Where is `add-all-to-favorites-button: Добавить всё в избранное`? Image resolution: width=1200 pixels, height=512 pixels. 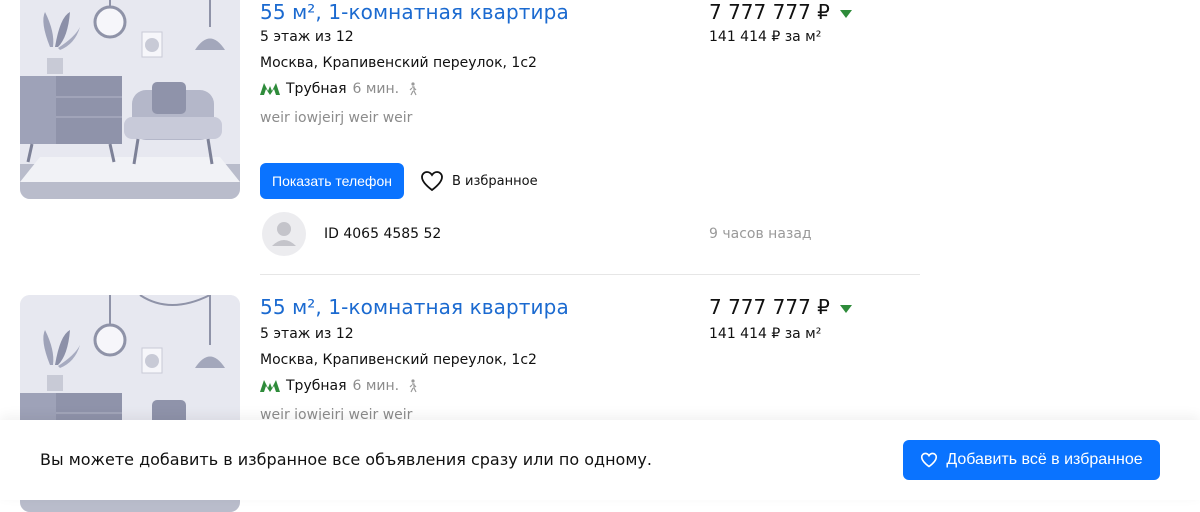 add-all-to-favorites-button: Добавить всё в избранное is located at coordinates (1031, 460).